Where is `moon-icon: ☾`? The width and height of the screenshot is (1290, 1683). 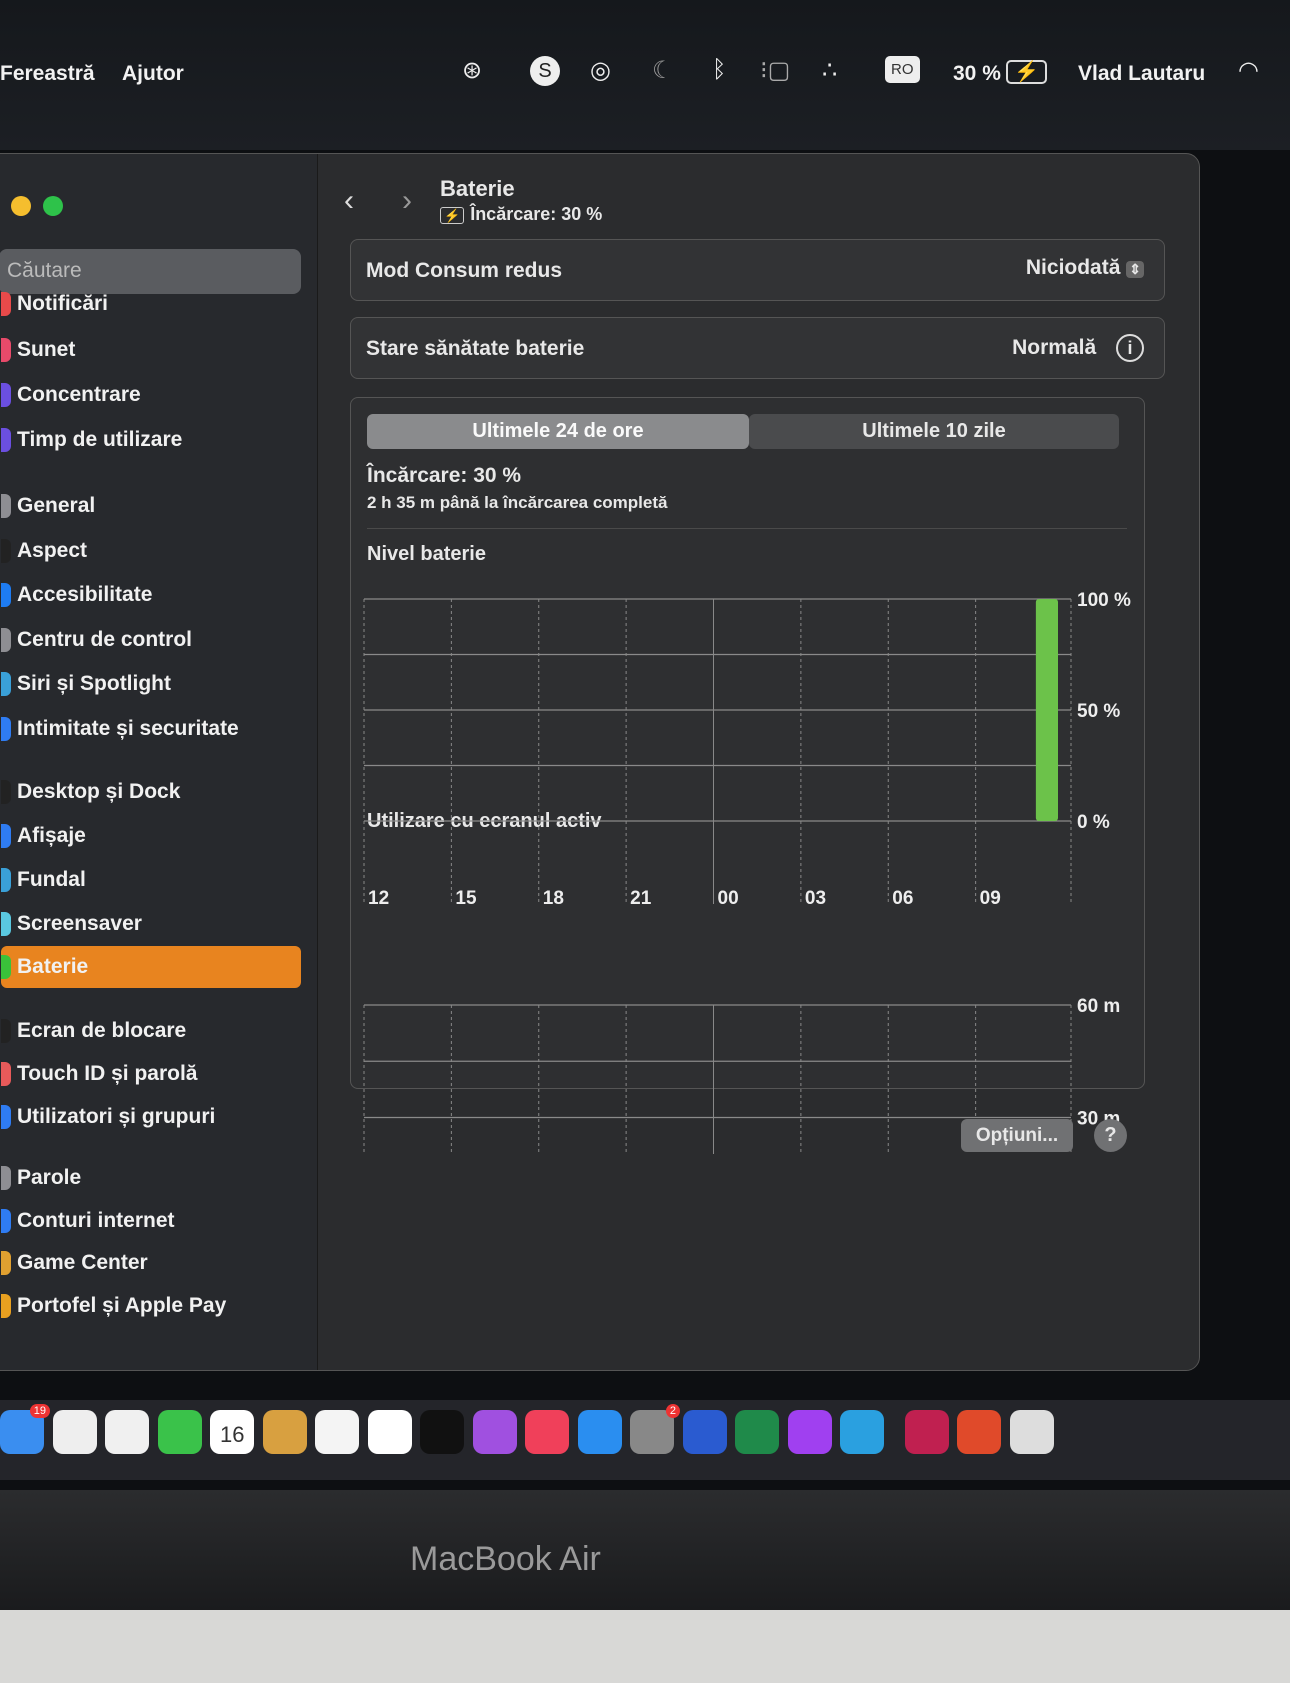
moon-icon: ☾ is located at coordinates (663, 70).